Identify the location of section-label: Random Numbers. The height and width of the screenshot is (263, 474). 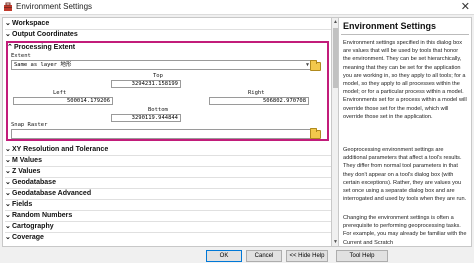
(42, 215).